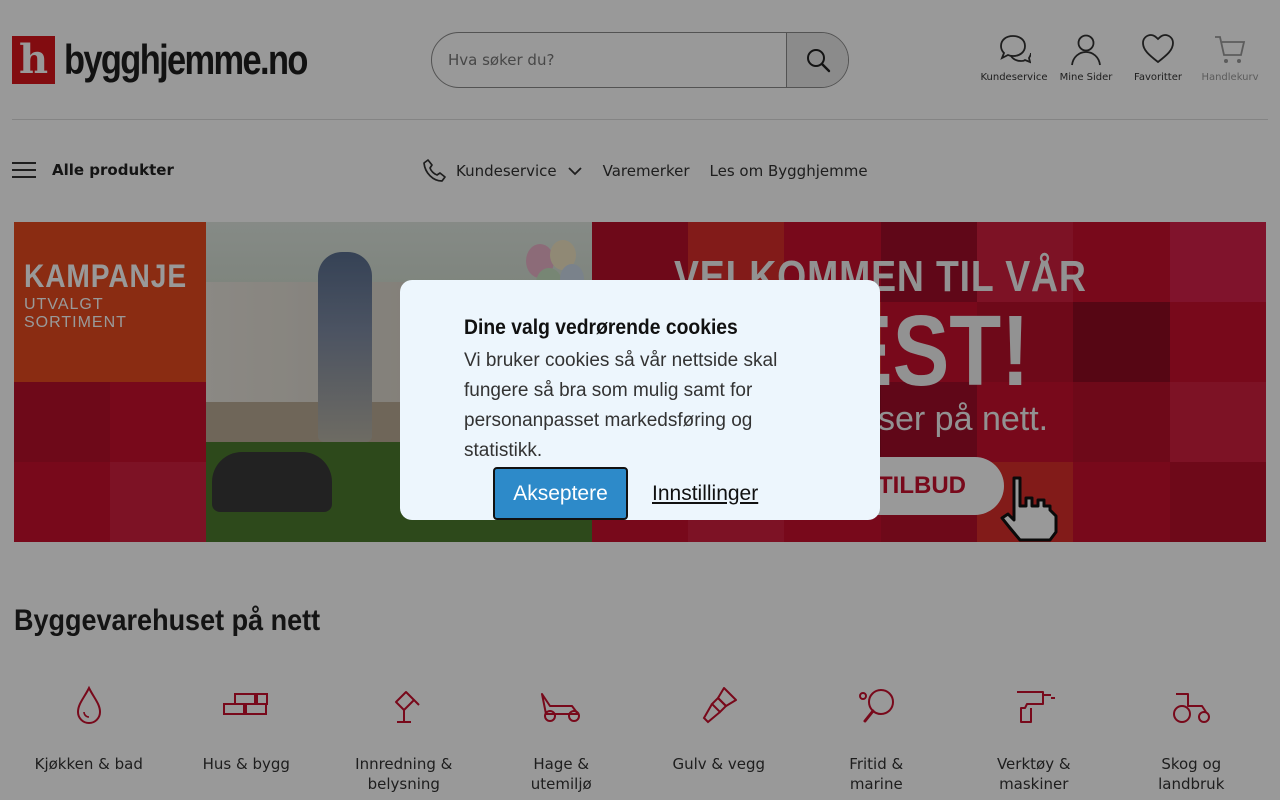 The width and height of the screenshot is (1280, 800). What do you see at coordinates (705, 494) in the screenshot?
I see `cookie-settings-link: Innstillinger` at bounding box center [705, 494].